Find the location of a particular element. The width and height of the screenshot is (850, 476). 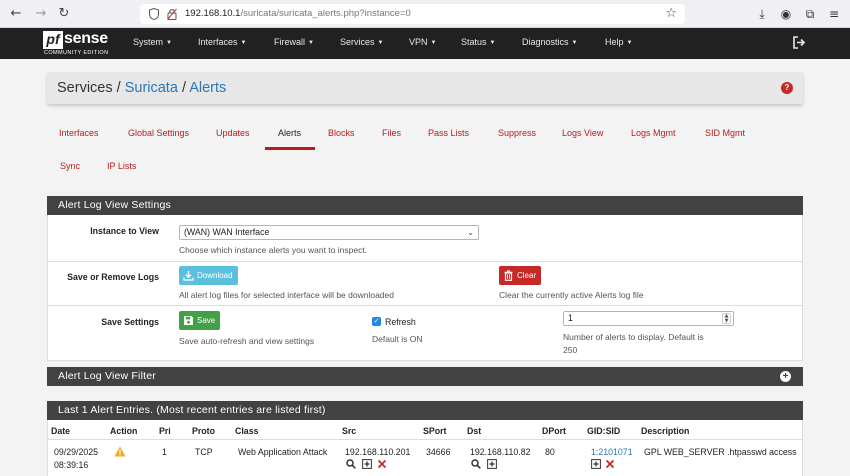

breadcrumb-alerts: Alerts is located at coordinates (207, 88).